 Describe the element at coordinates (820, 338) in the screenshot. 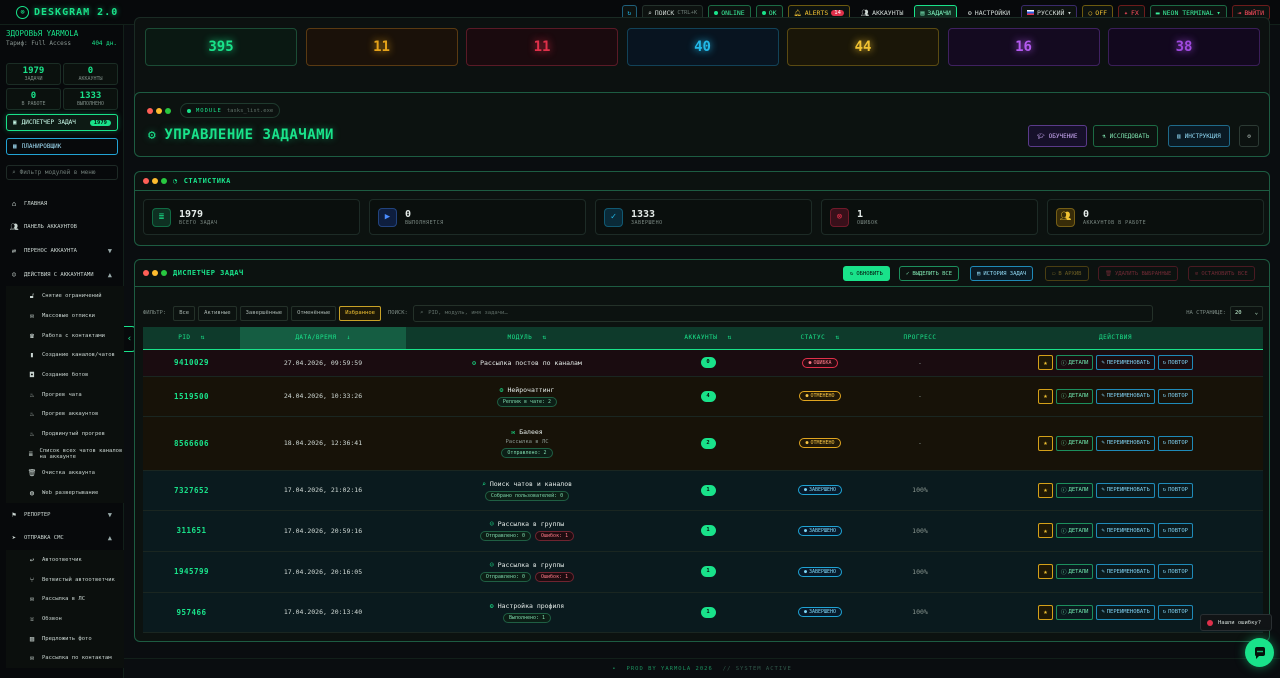

I see `column-header: СТАТУС ⇅` at that location.